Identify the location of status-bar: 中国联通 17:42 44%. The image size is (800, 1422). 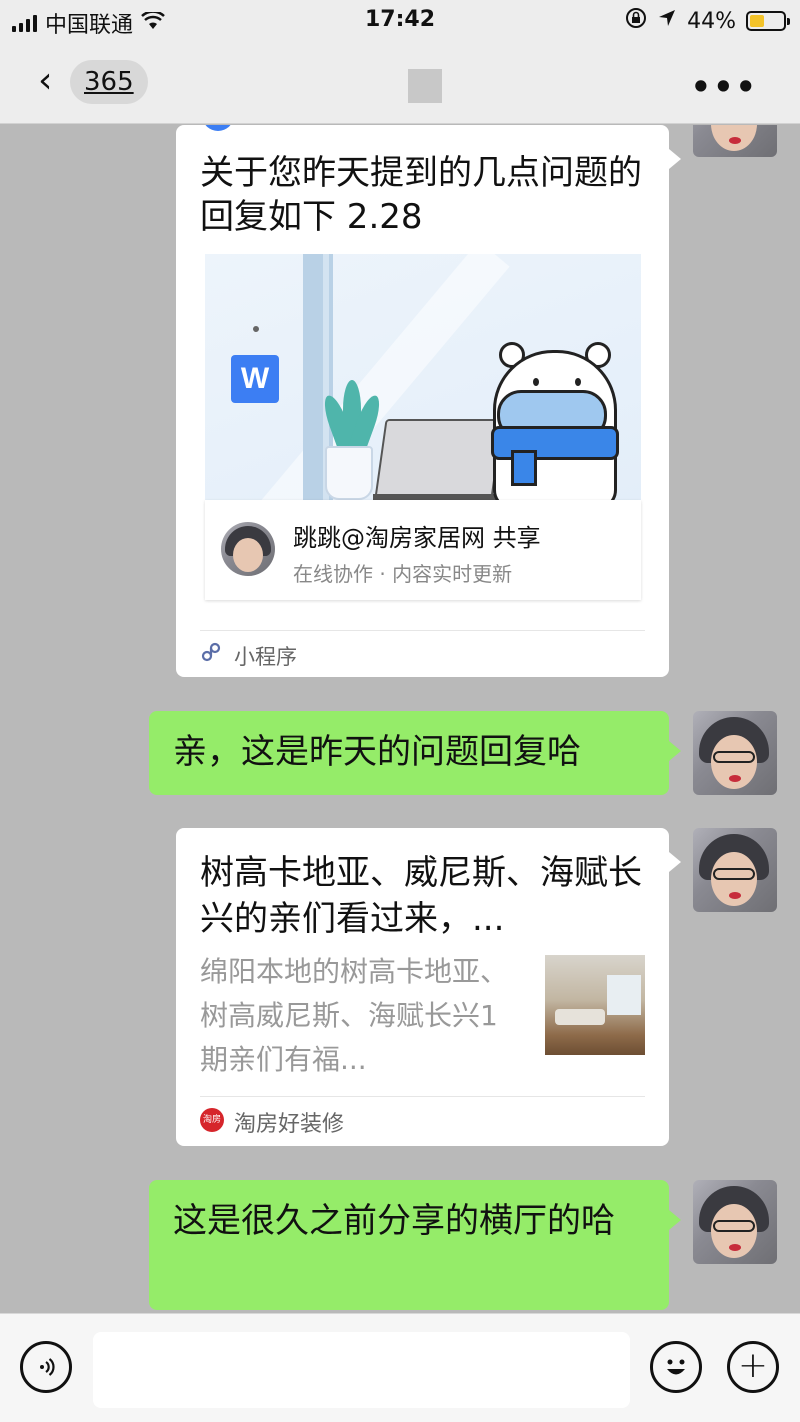
(400, 20).